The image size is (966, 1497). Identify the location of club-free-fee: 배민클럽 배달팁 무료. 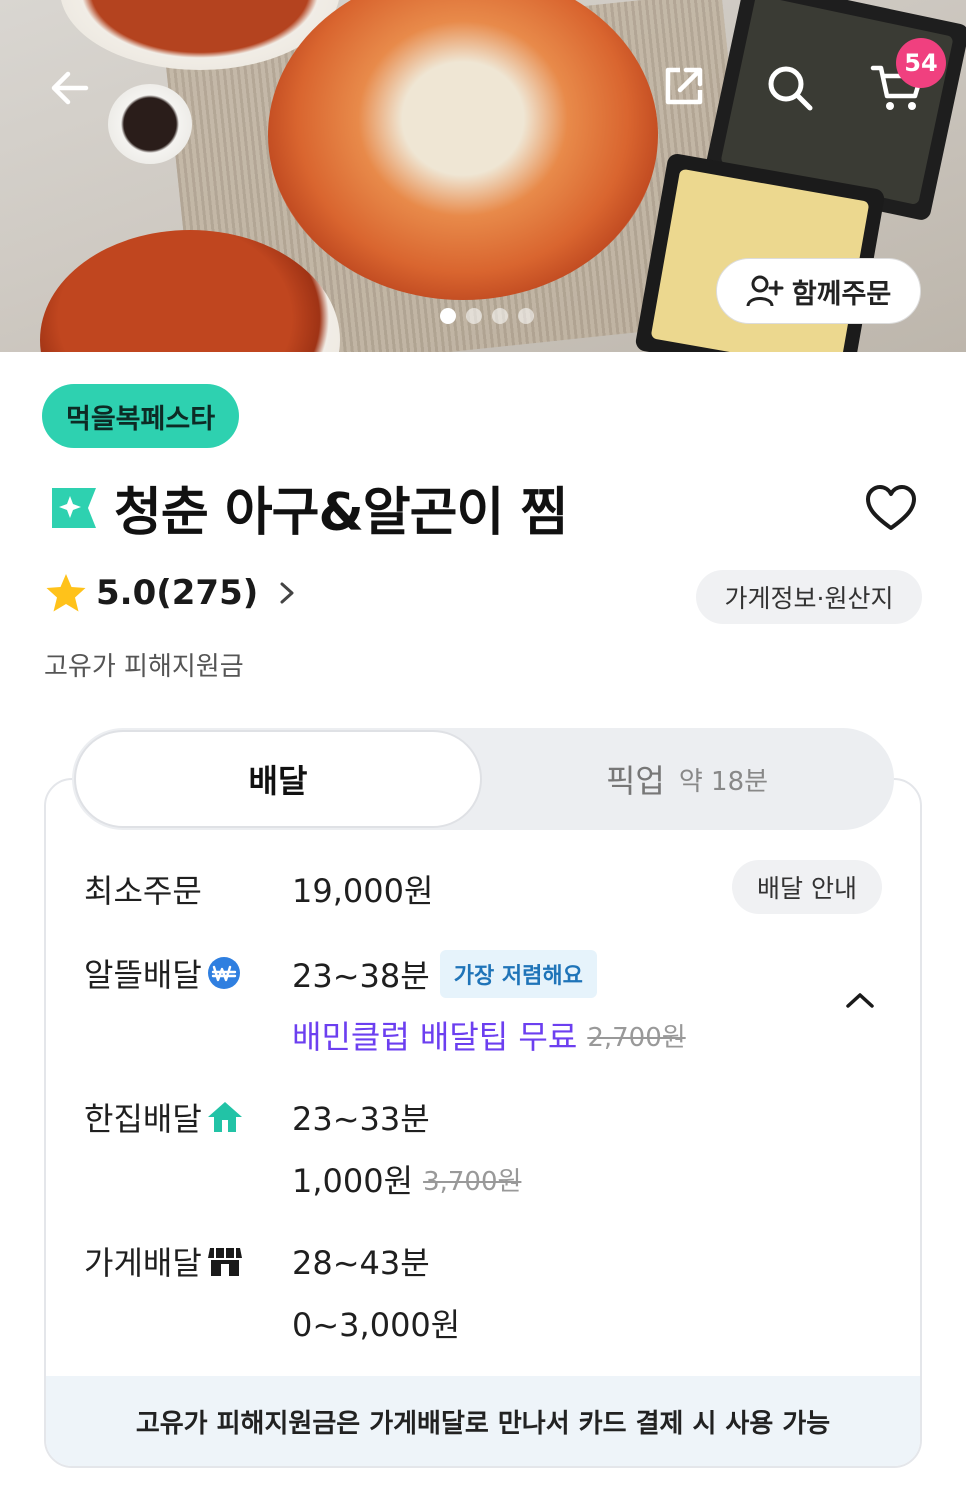
(435, 1037).